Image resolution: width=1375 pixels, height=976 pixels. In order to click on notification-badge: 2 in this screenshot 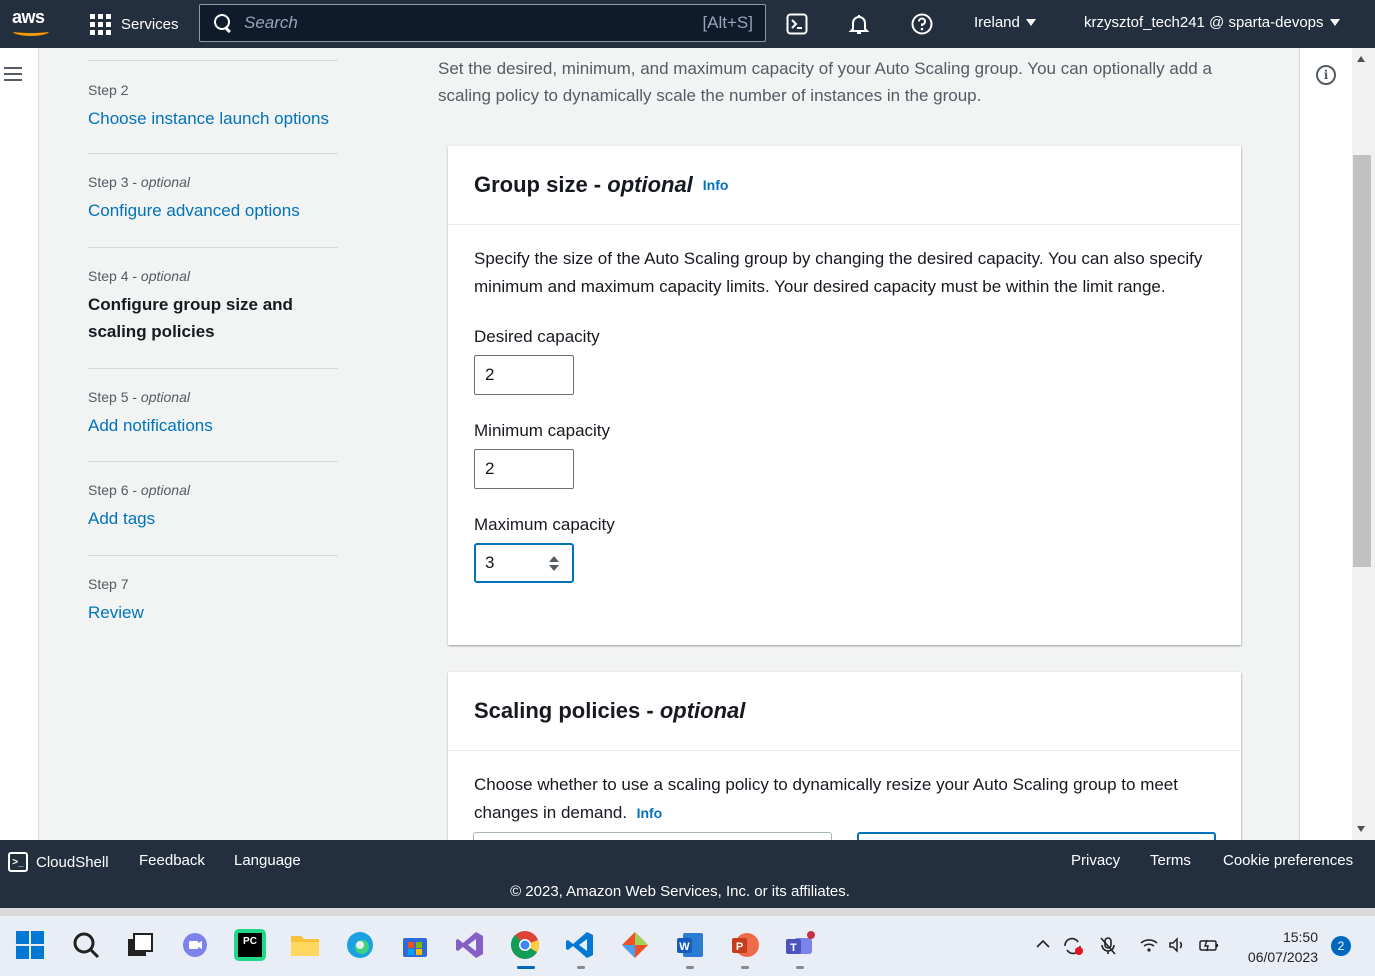, I will do `click(1341, 946)`.